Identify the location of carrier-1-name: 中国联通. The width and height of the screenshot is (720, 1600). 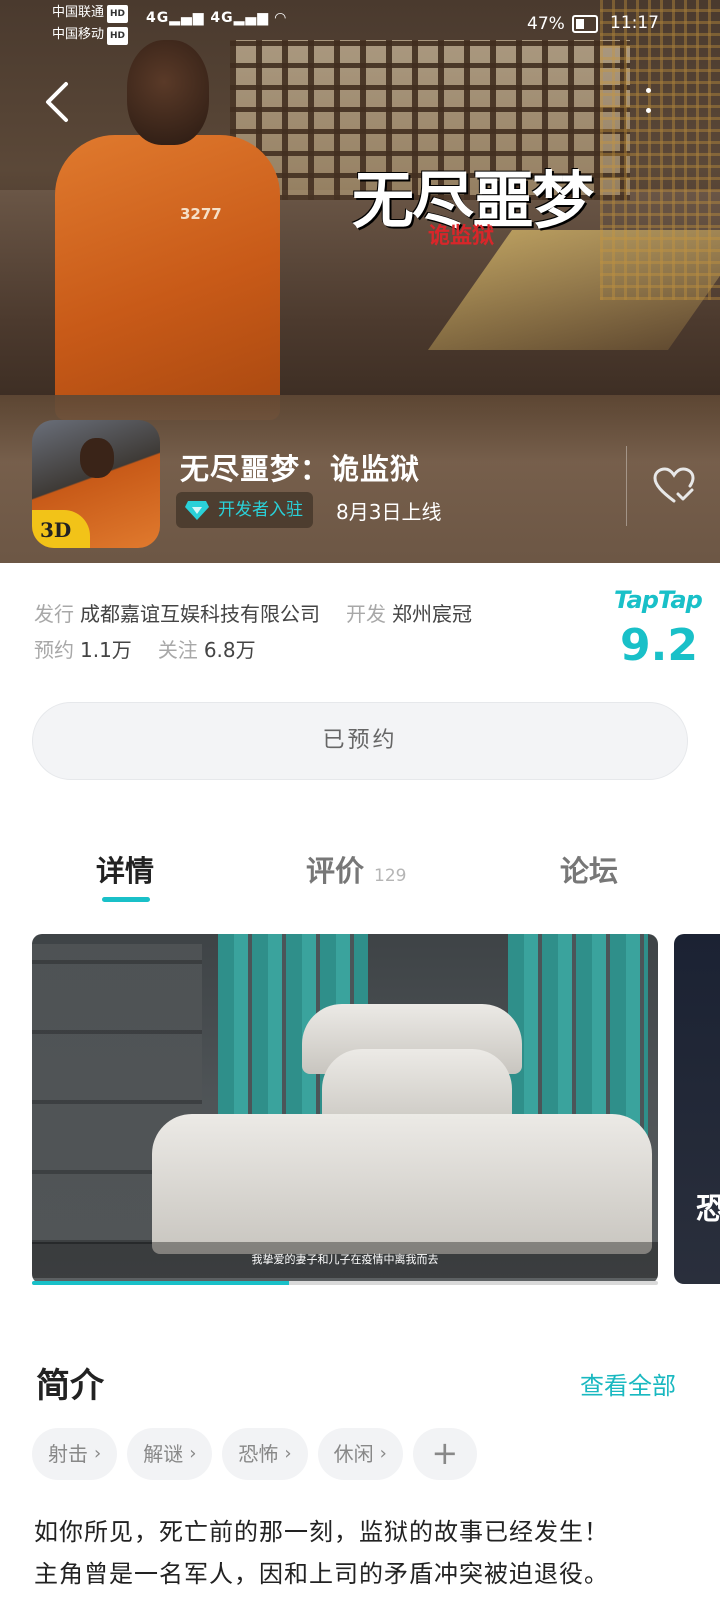
(78, 12).